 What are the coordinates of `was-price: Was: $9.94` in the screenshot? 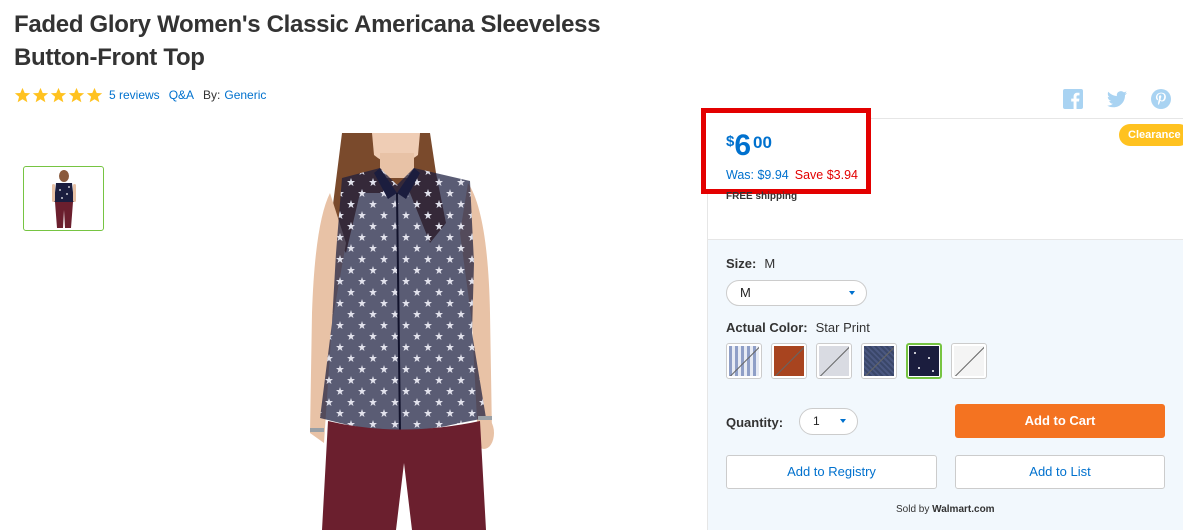 It's located at (757, 175).